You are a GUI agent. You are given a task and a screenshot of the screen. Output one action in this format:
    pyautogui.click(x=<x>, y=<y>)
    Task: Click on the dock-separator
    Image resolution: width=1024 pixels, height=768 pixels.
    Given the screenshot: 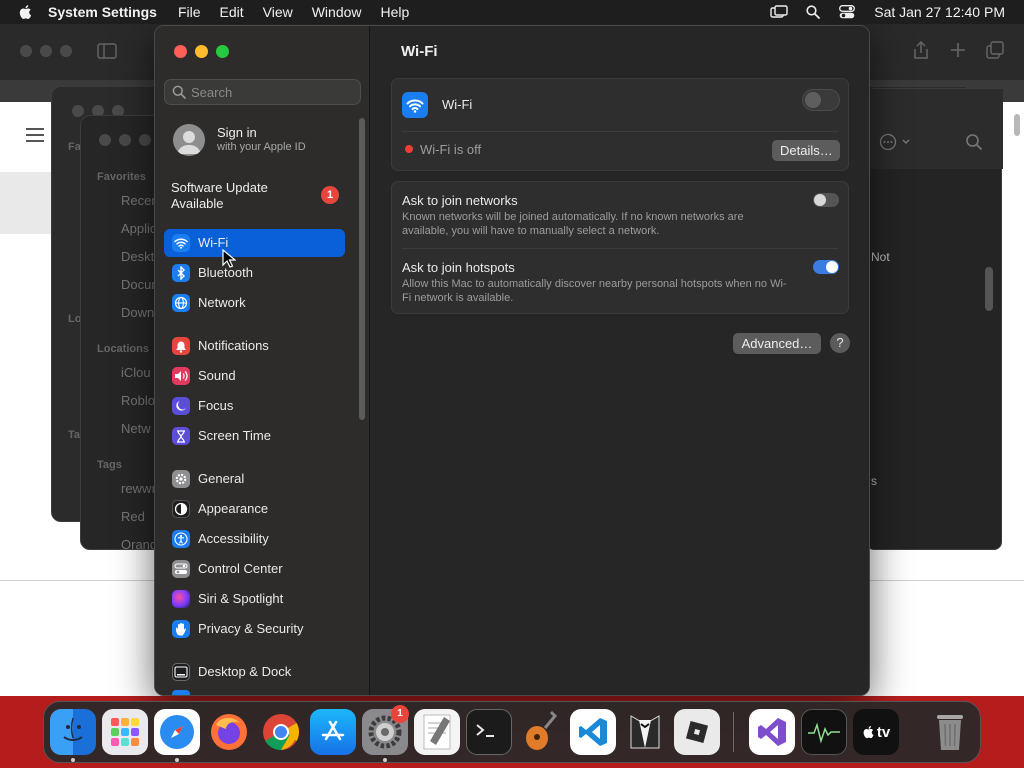 What is the action you would take?
    pyautogui.click(x=733, y=732)
    